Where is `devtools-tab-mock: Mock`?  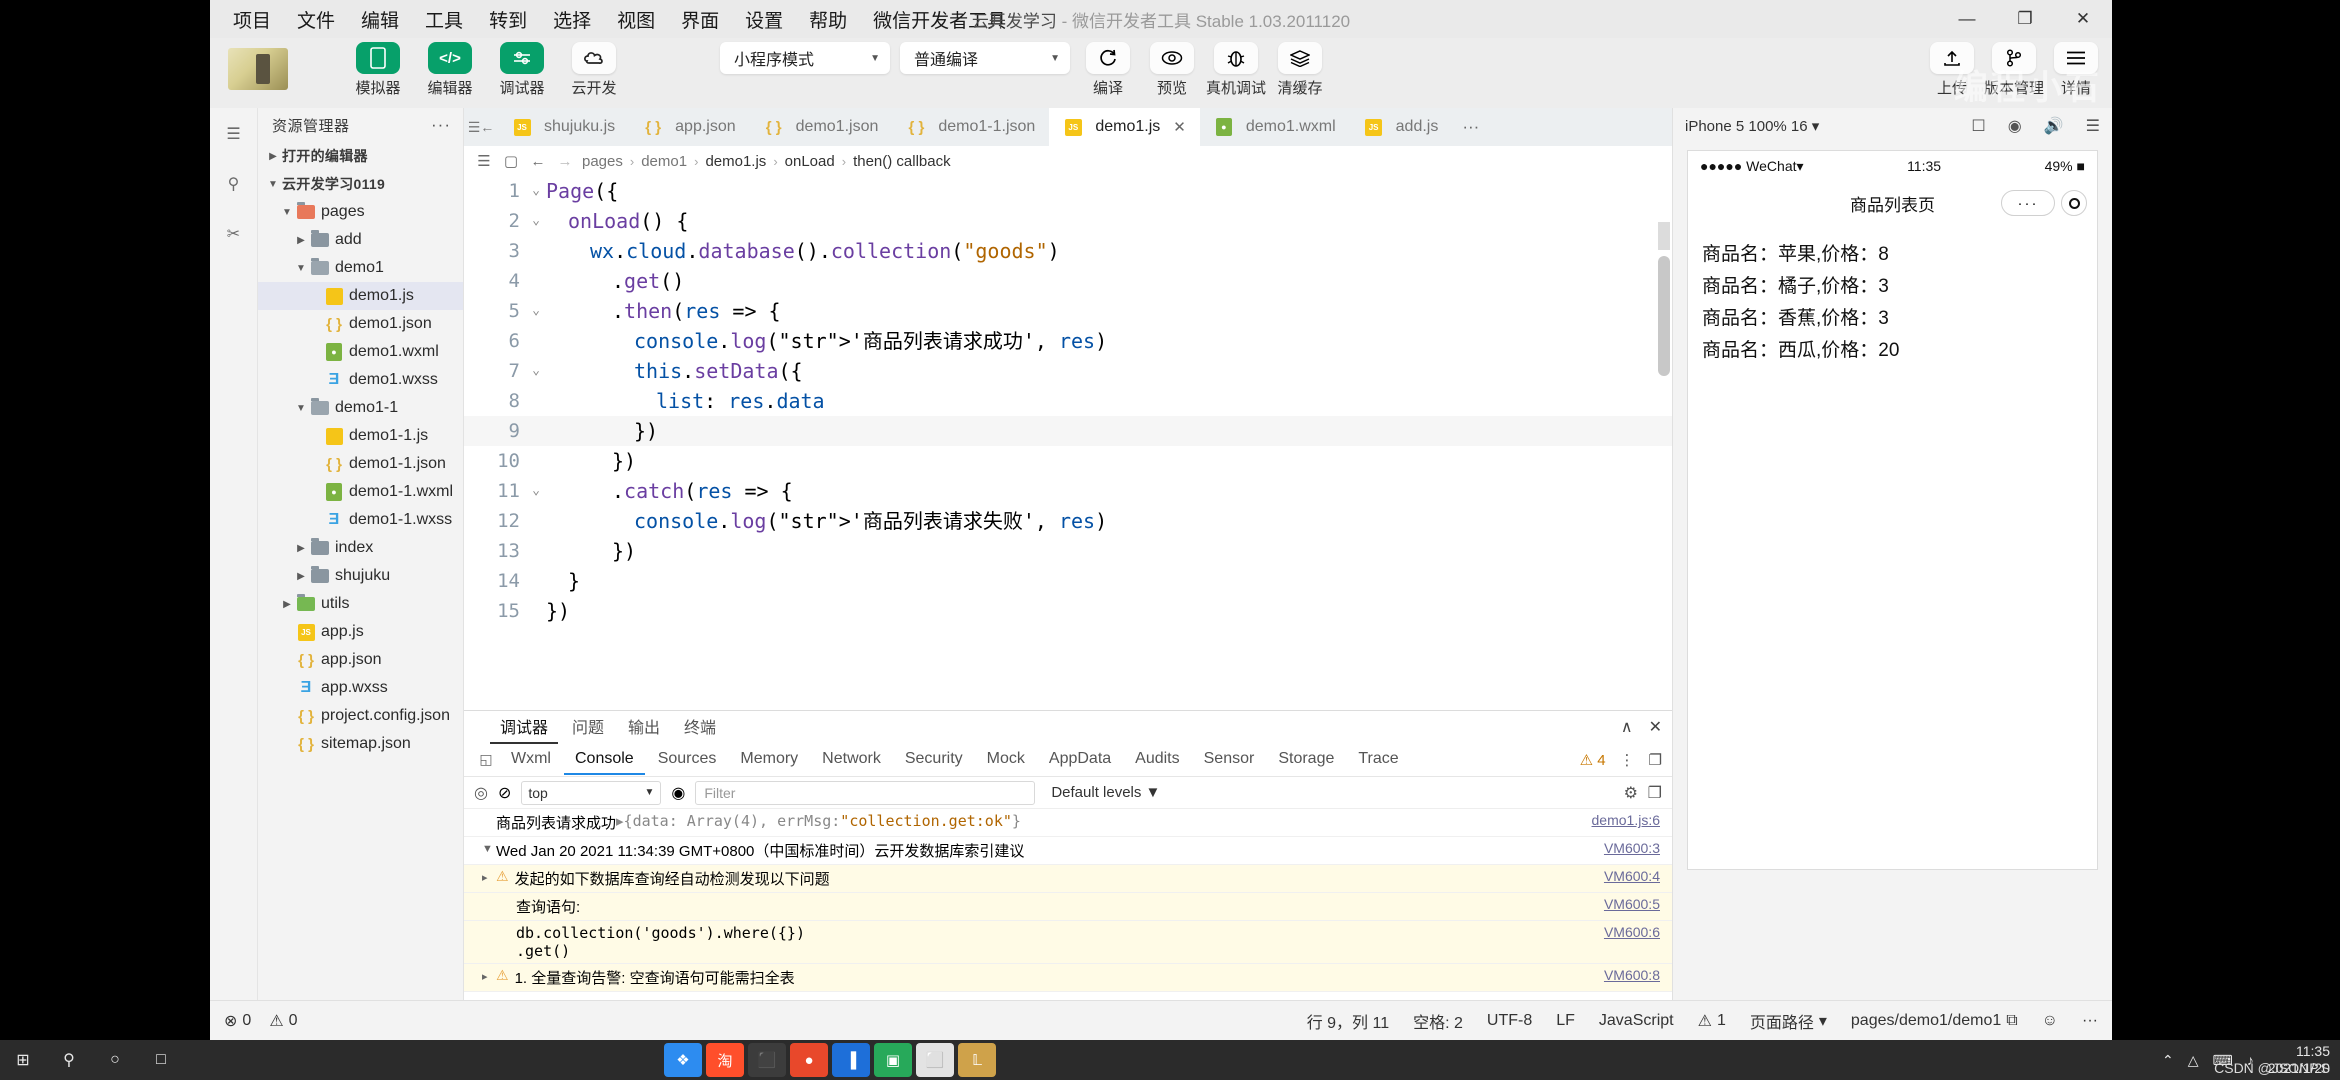 devtools-tab-mock: Mock is located at coordinates (1006, 760).